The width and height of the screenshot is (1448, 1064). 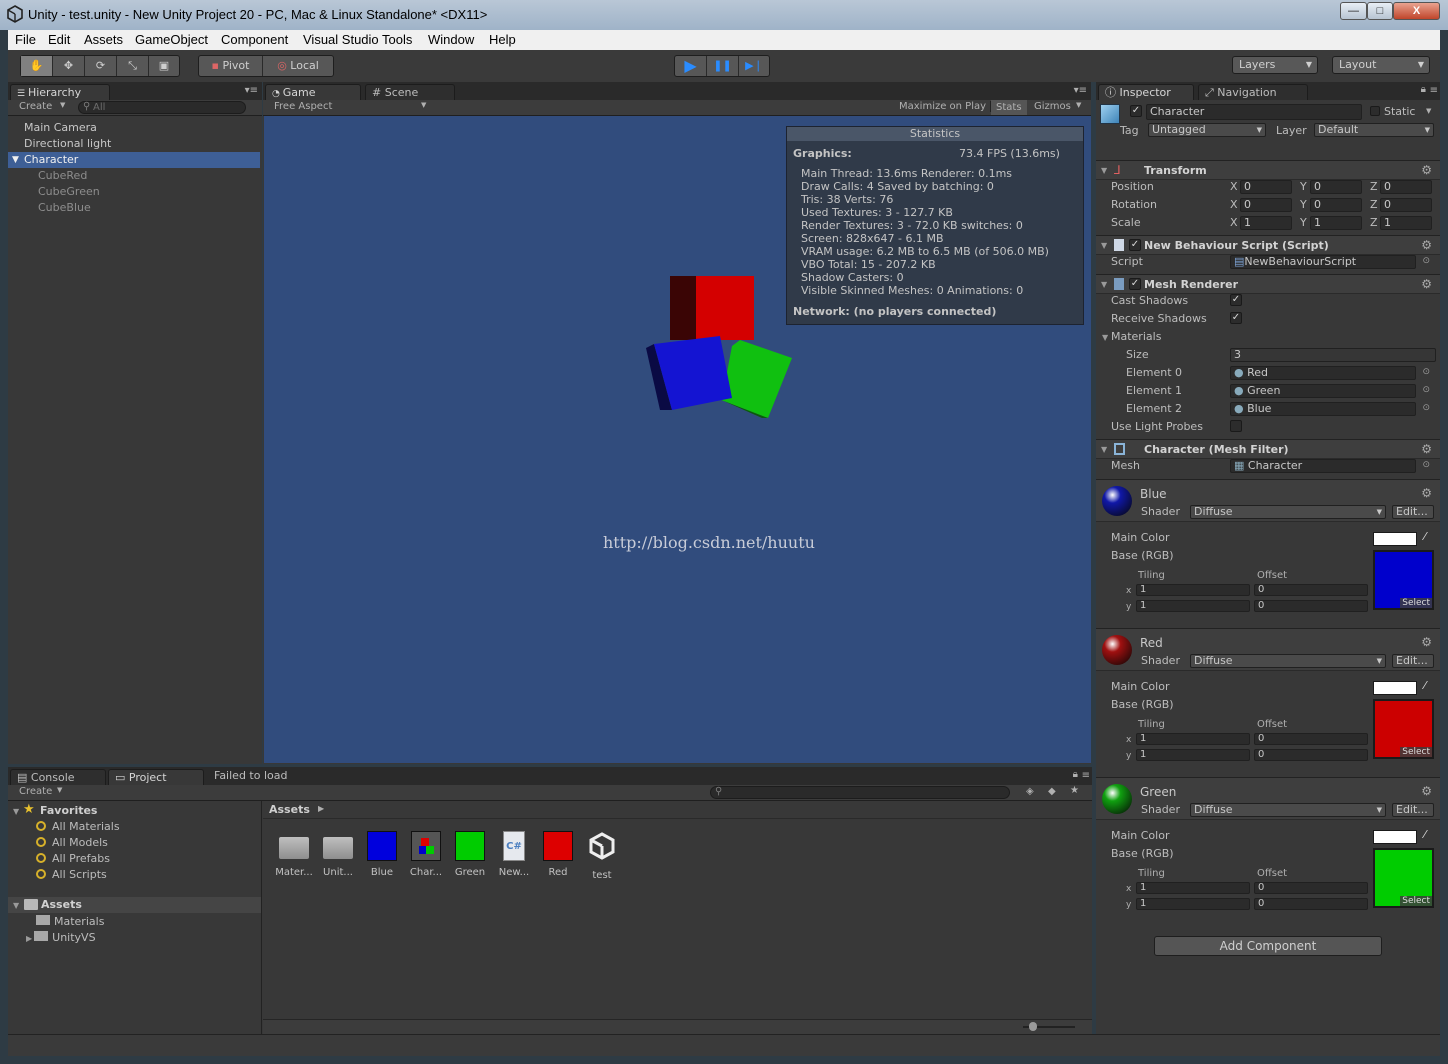 I want to click on hierarchy-search-input: ⚲ All, so click(x=162, y=107).